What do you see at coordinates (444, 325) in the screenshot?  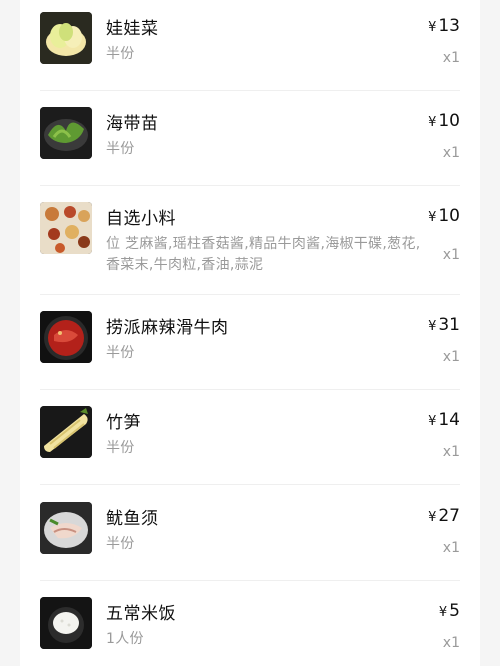 I see `item-price: ¥31` at bounding box center [444, 325].